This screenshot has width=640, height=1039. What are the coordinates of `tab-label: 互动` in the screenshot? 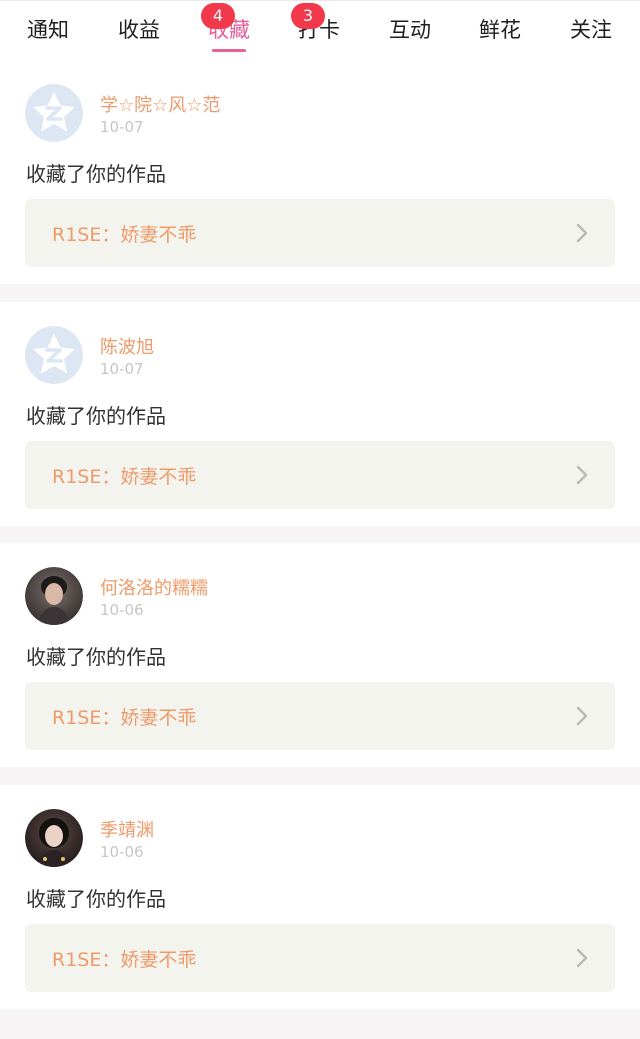 It's located at (410, 30).